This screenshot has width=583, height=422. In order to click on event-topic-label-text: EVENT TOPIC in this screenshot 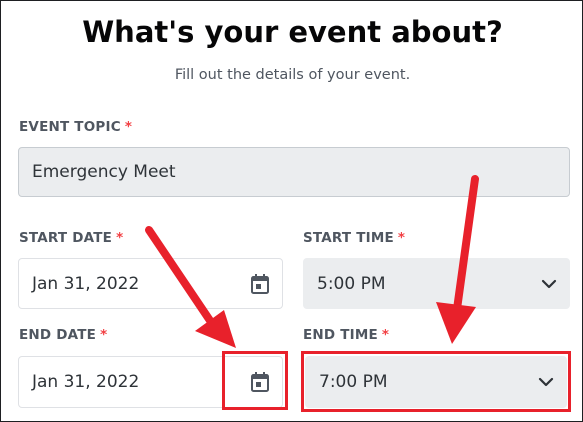, I will do `click(70, 127)`.